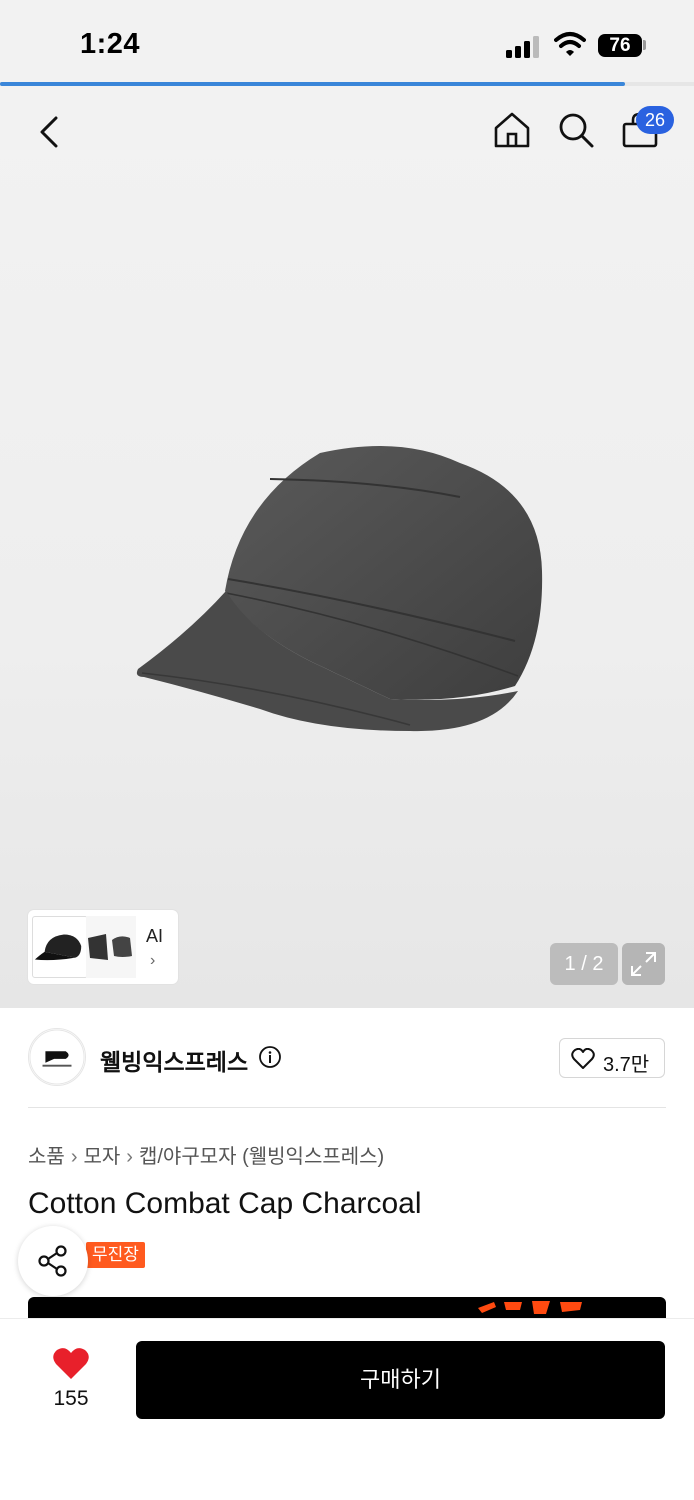  What do you see at coordinates (655, 120) in the screenshot?
I see `cart-count-badge: 26` at bounding box center [655, 120].